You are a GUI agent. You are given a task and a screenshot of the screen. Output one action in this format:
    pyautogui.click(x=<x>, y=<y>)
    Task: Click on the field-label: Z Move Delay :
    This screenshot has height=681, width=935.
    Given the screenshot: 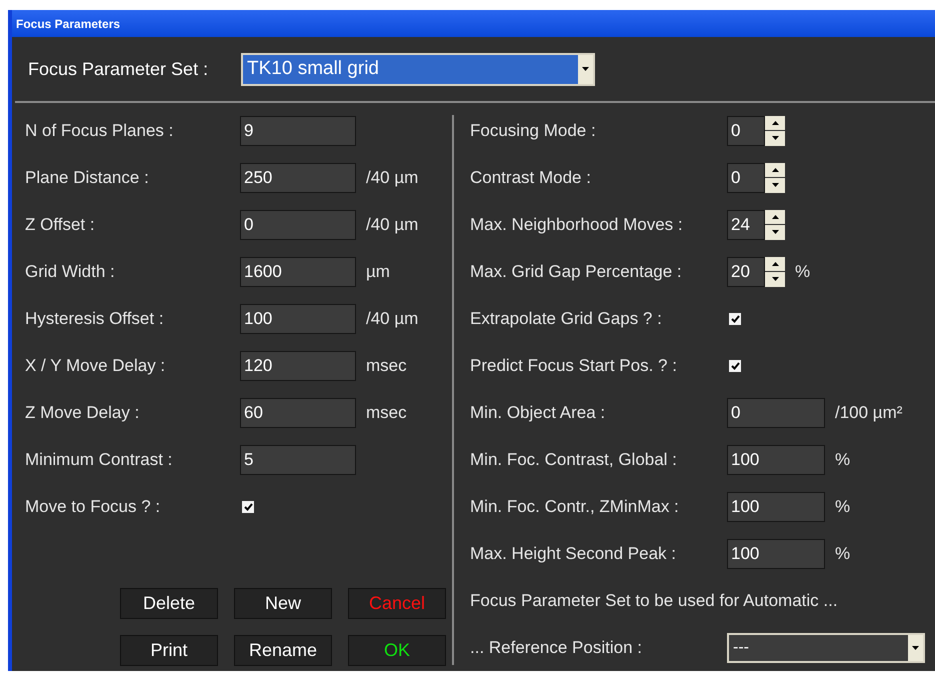 What is the action you would take?
    pyautogui.click(x=82, y=412)
    